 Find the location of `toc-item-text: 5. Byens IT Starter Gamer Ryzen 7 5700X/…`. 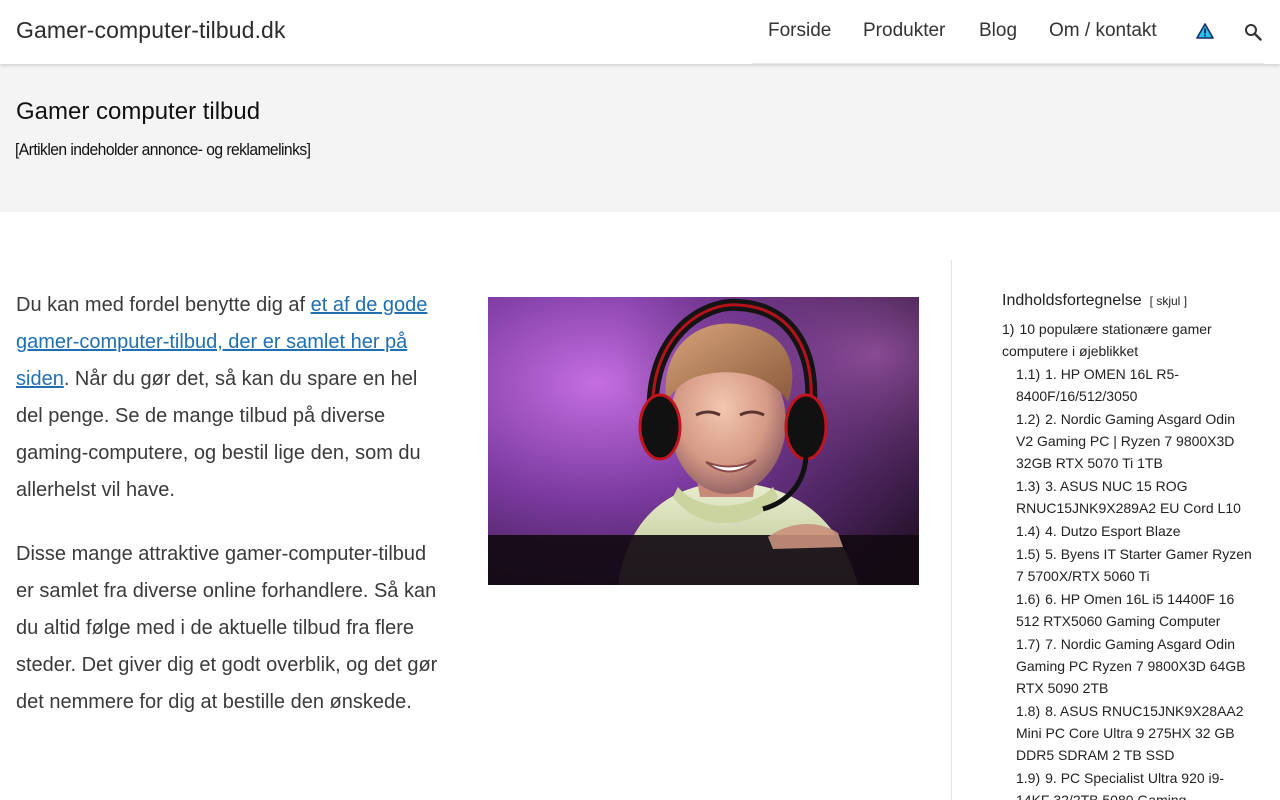

toc-item-text: 5. Byens IT Starter Gamer Ryzen 7 5700X/… is located at coordinates (1134, 565).